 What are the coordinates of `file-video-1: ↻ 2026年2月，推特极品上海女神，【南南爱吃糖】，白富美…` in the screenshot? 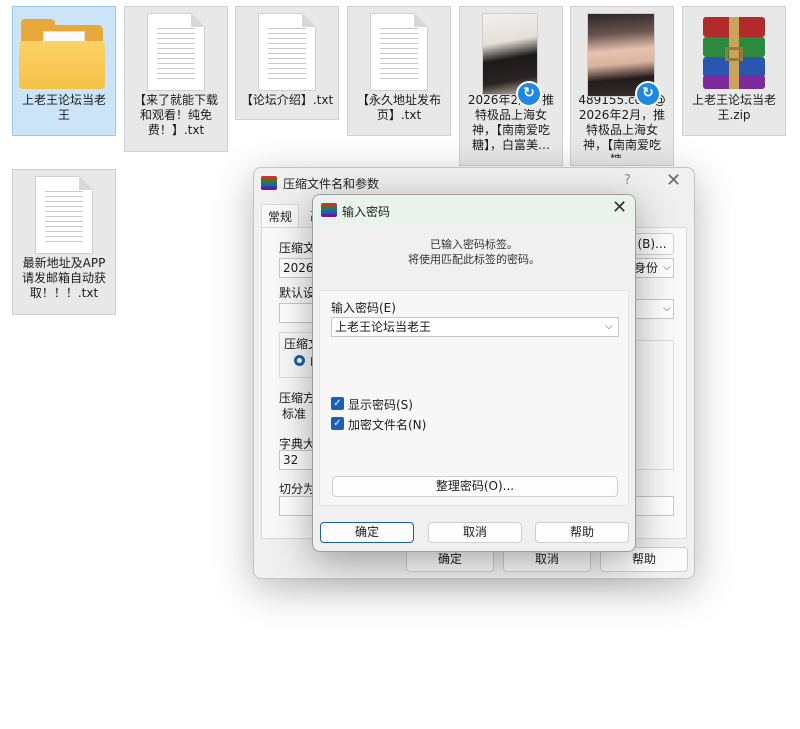 It's located at (511, 86).